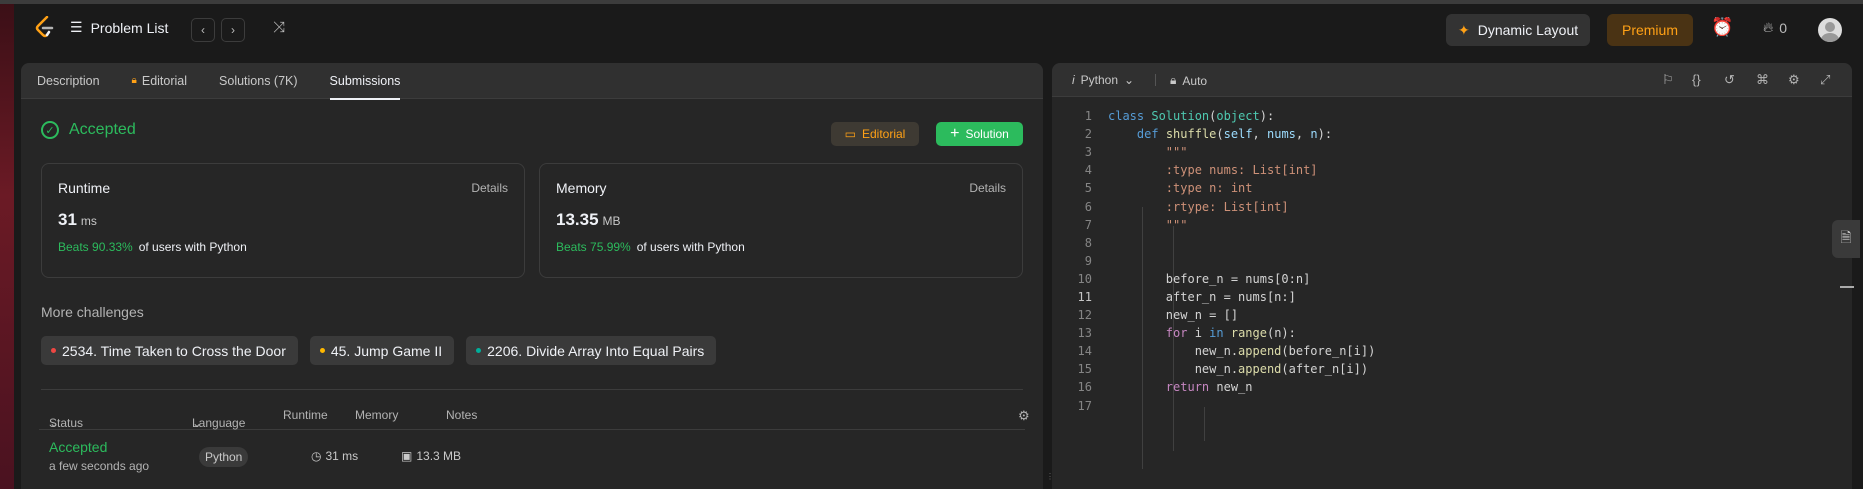 This screenshot has width=1863, height=489. I want to click on streak-counter: 🔥︎ 0, so click(1775, 27).